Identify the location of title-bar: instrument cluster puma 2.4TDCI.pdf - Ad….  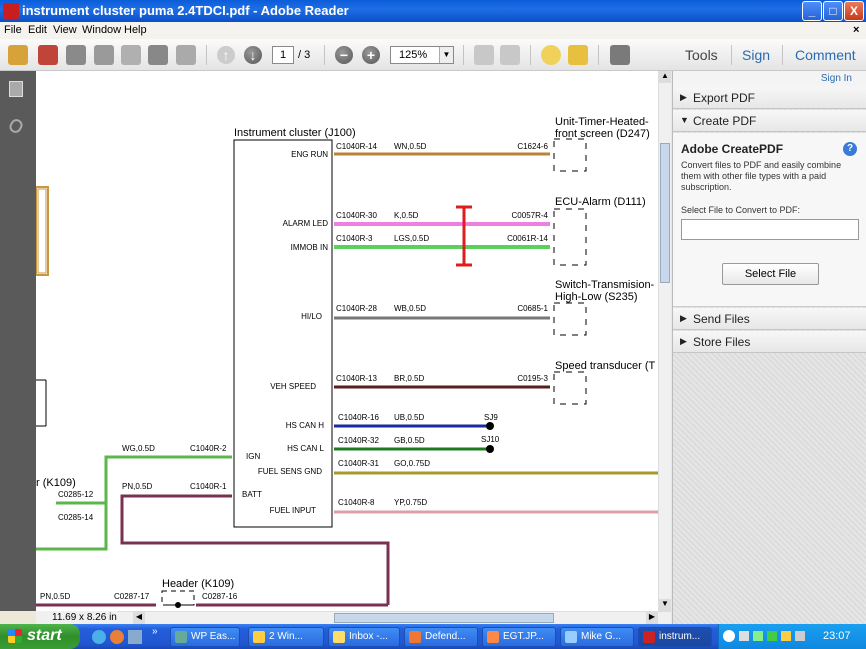
(433, 11).